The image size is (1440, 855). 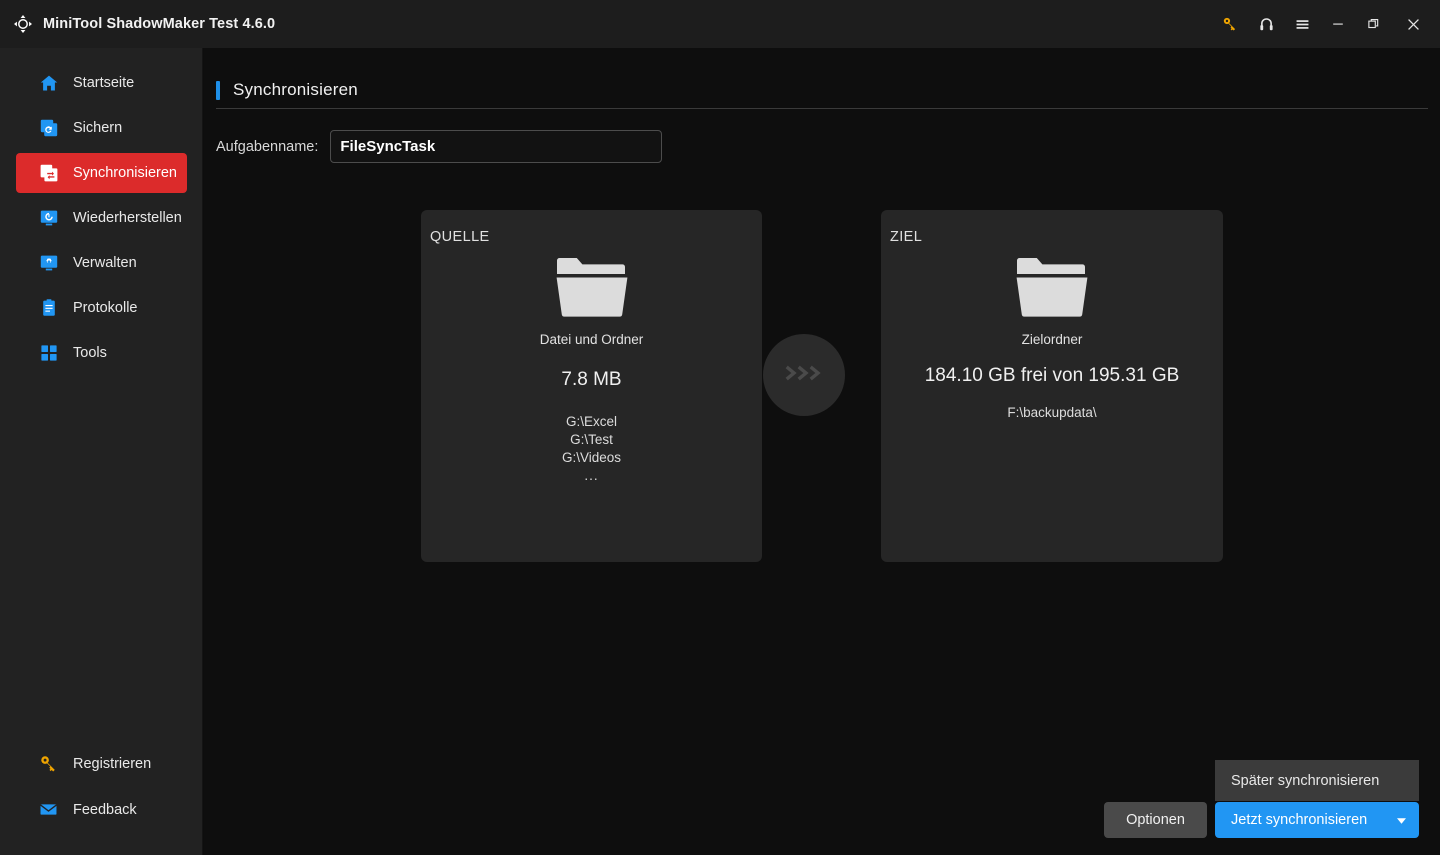 What do you see at coordinates (591, 339) in the screenshot?
I see `source-type-label: Datei und Ordner` at bounding box center [591, 339].